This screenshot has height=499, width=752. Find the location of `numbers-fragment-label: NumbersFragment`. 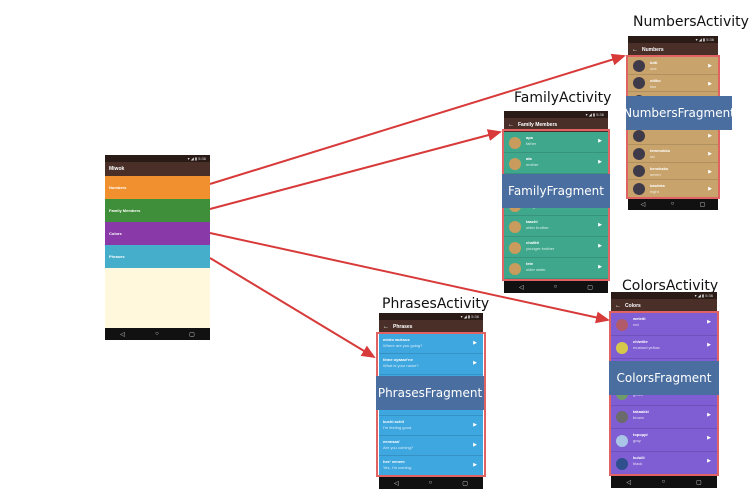

numbers-fragment-label: NumbersFragment is located at coordinates (679, 113).